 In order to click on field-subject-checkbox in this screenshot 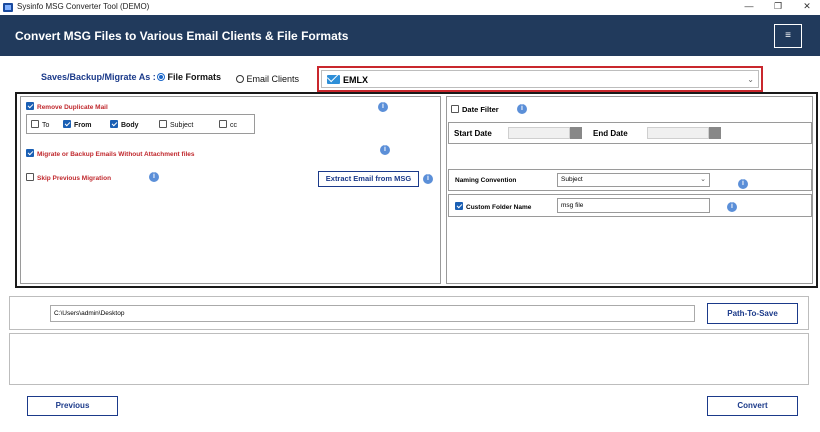, I will do `click(163, 124)`.